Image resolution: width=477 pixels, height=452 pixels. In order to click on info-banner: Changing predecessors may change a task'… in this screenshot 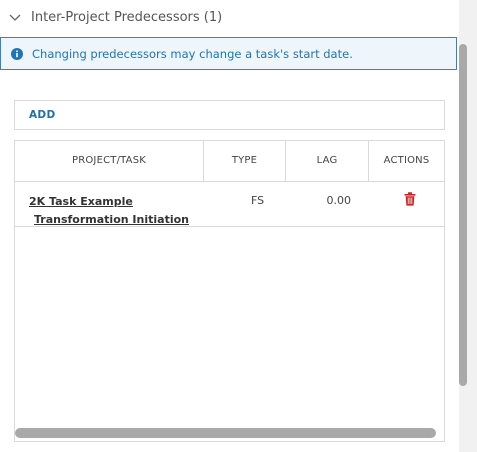, I will do `click(228, 53)`.